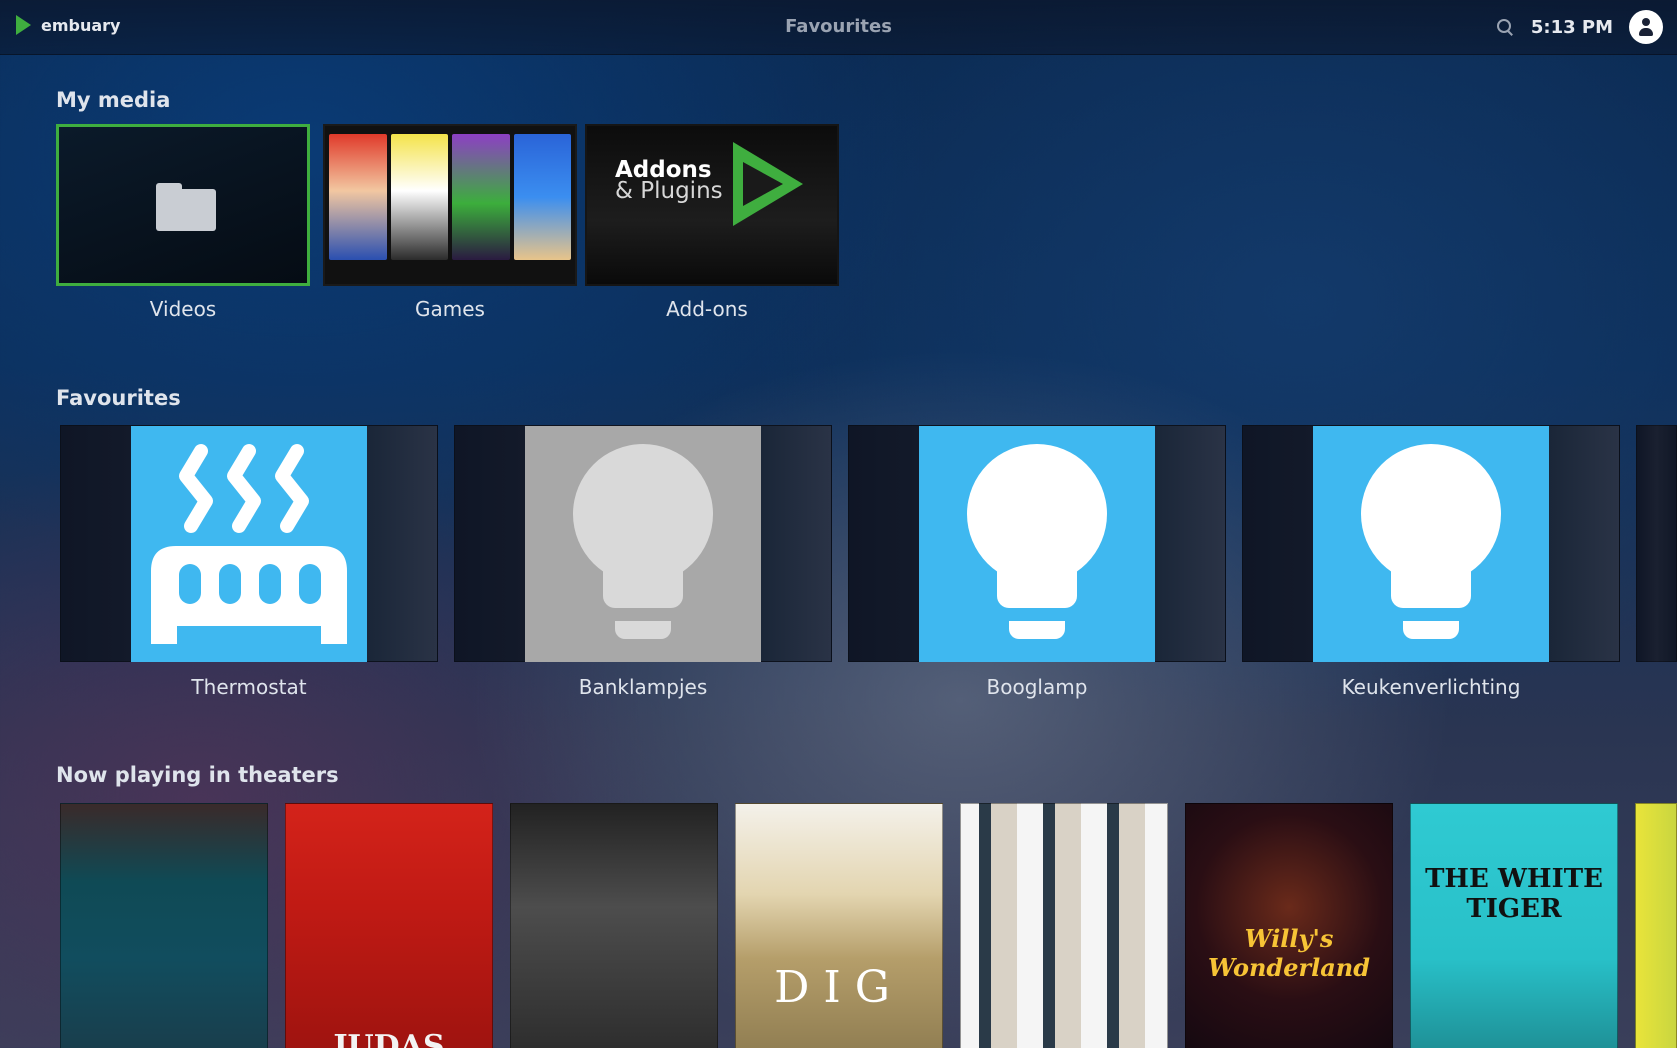  Describe the element at coordinates (389, 1038) in the screenshot. I see `movie-poster-title: JUDAS` at that location.